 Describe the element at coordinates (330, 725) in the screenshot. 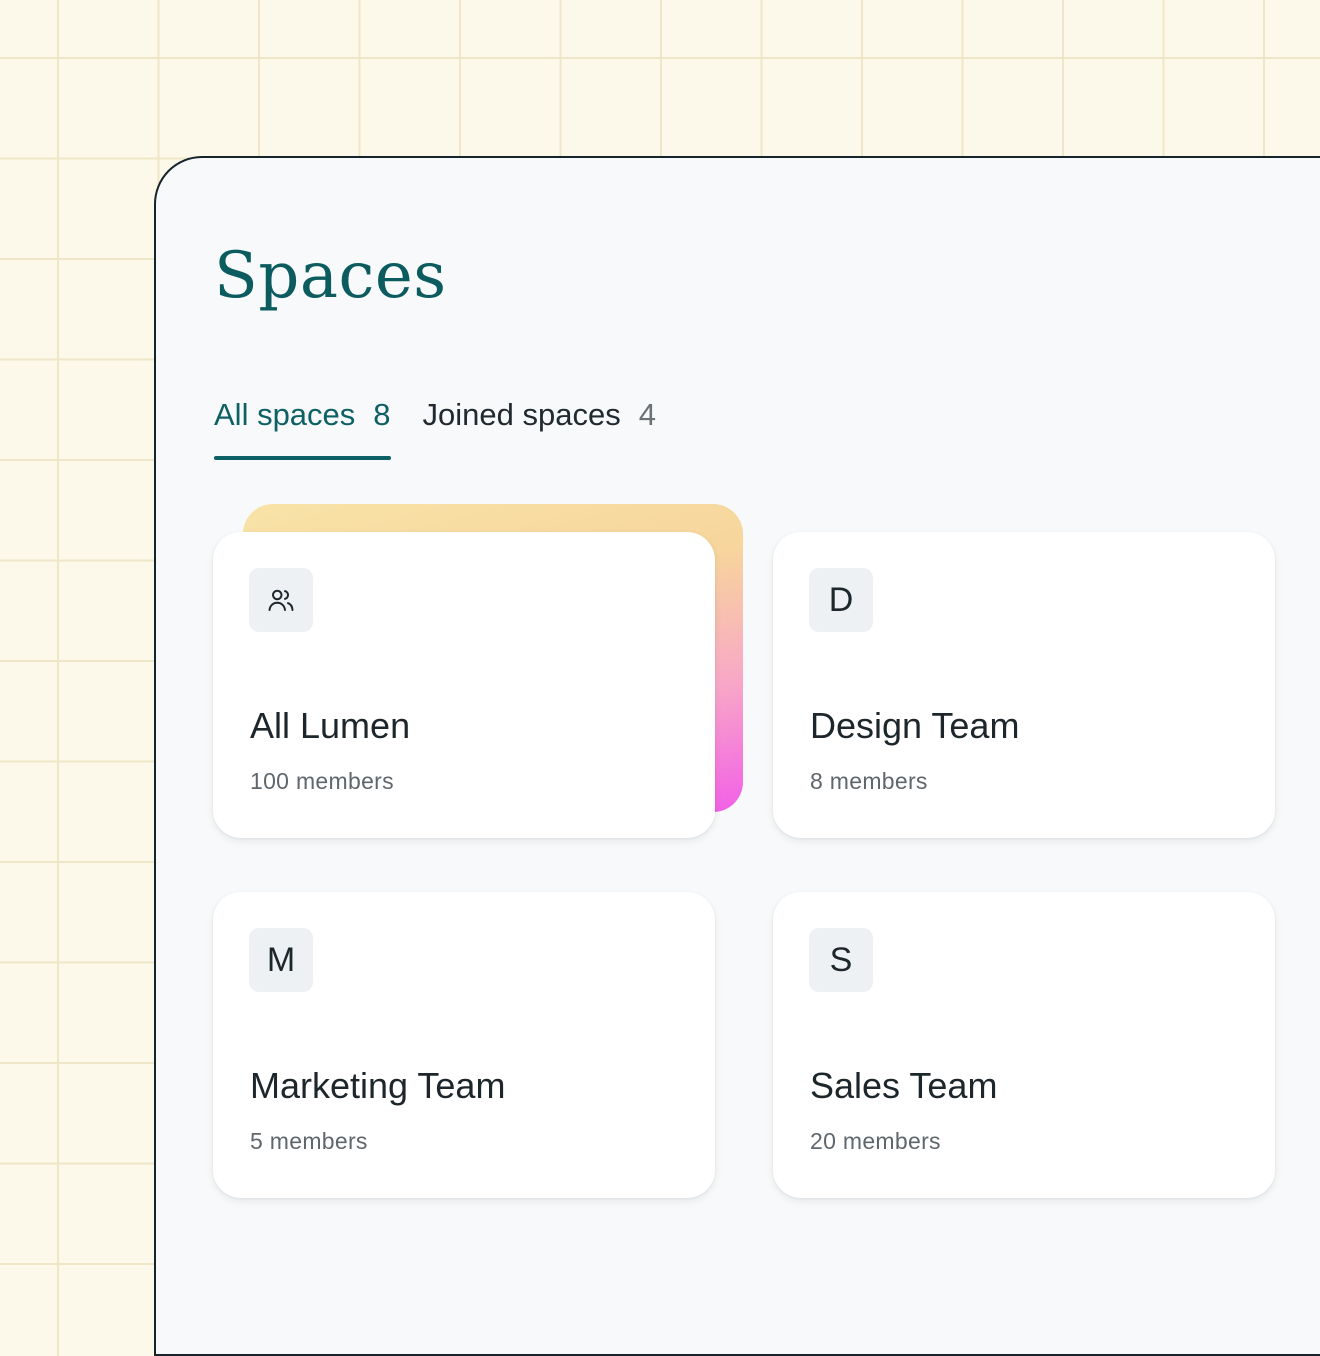

I see `space-name: All Lumen` at that location.